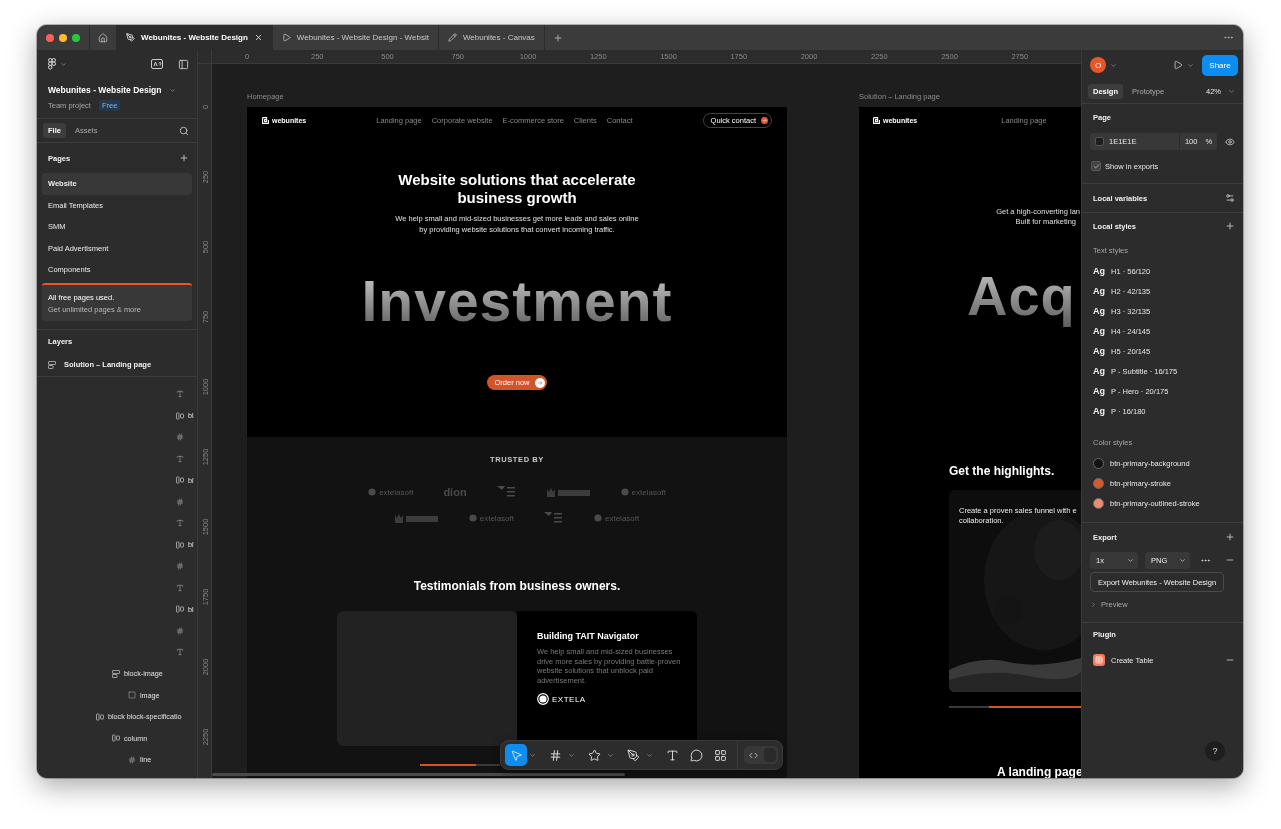  What do you see at coordinates (1002, 471) in the screenshot?
I see `section-title: Get the highlights.` at bounding box center [1002, 471].